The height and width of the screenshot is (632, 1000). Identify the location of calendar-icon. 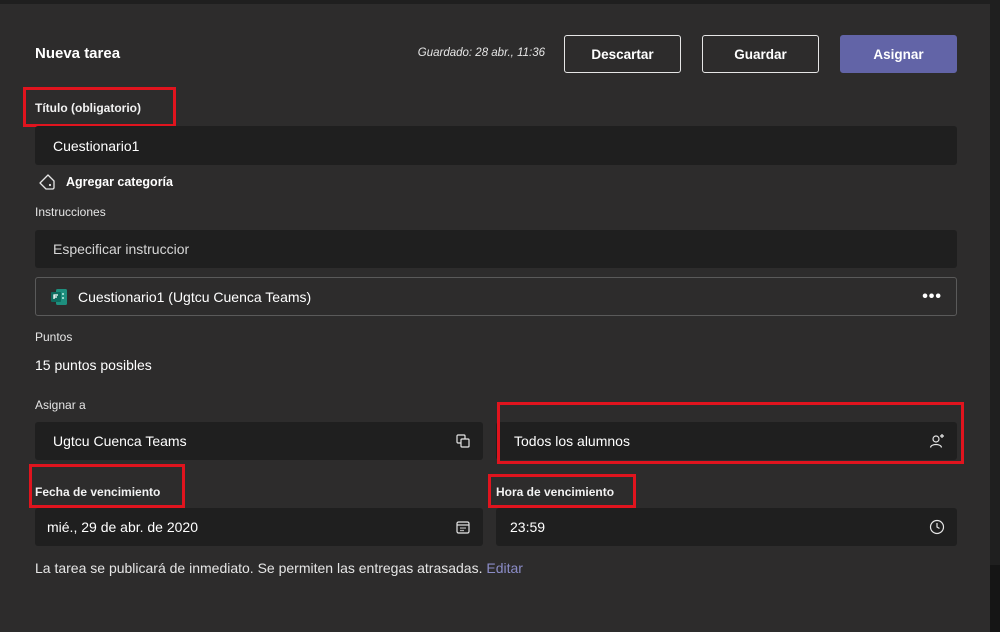
(463, 527).